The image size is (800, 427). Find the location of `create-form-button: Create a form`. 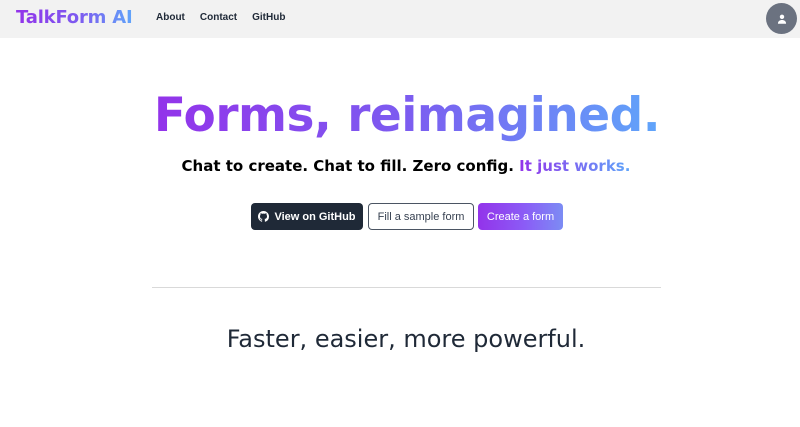

create-form-button: Create a form is located at coordinates (520, 216).